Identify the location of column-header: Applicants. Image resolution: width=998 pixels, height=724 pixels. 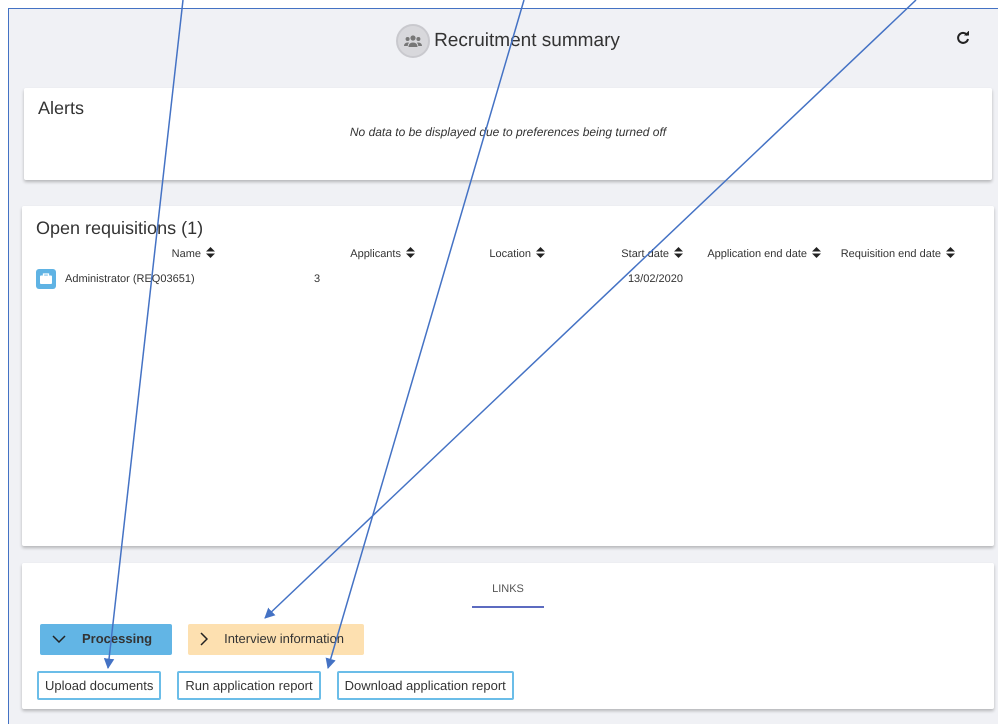
(382, 254).